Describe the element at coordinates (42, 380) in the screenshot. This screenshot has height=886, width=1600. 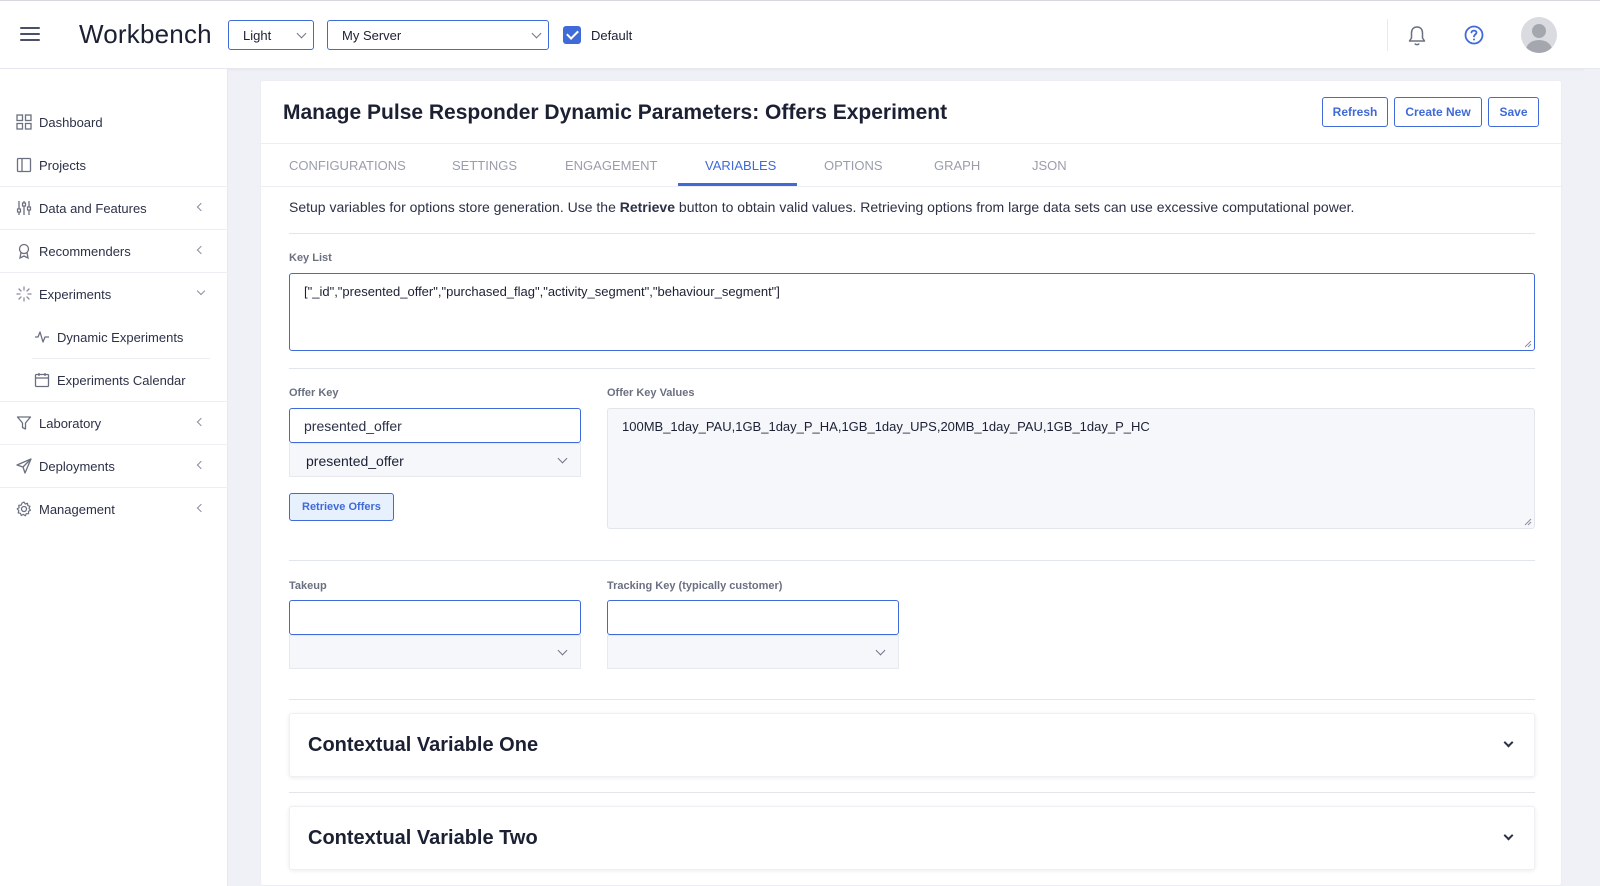
I see `calendar-icon` at that location.